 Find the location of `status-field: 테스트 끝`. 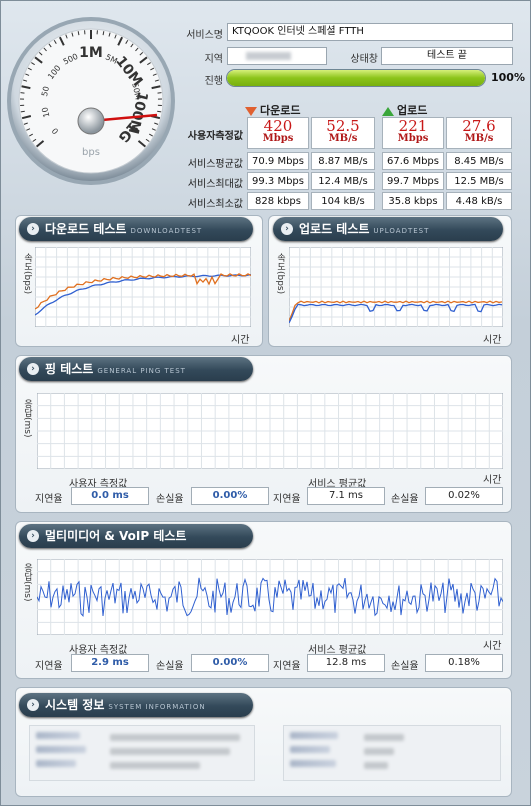

status-field: 테스트 끝 is located at coordinates (447, 56).